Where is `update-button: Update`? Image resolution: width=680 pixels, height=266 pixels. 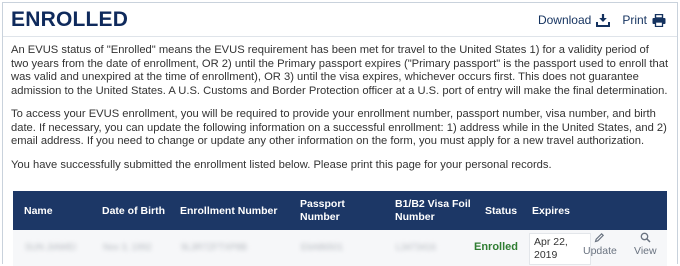
update-button: Update is located at coordinates (600, 244).